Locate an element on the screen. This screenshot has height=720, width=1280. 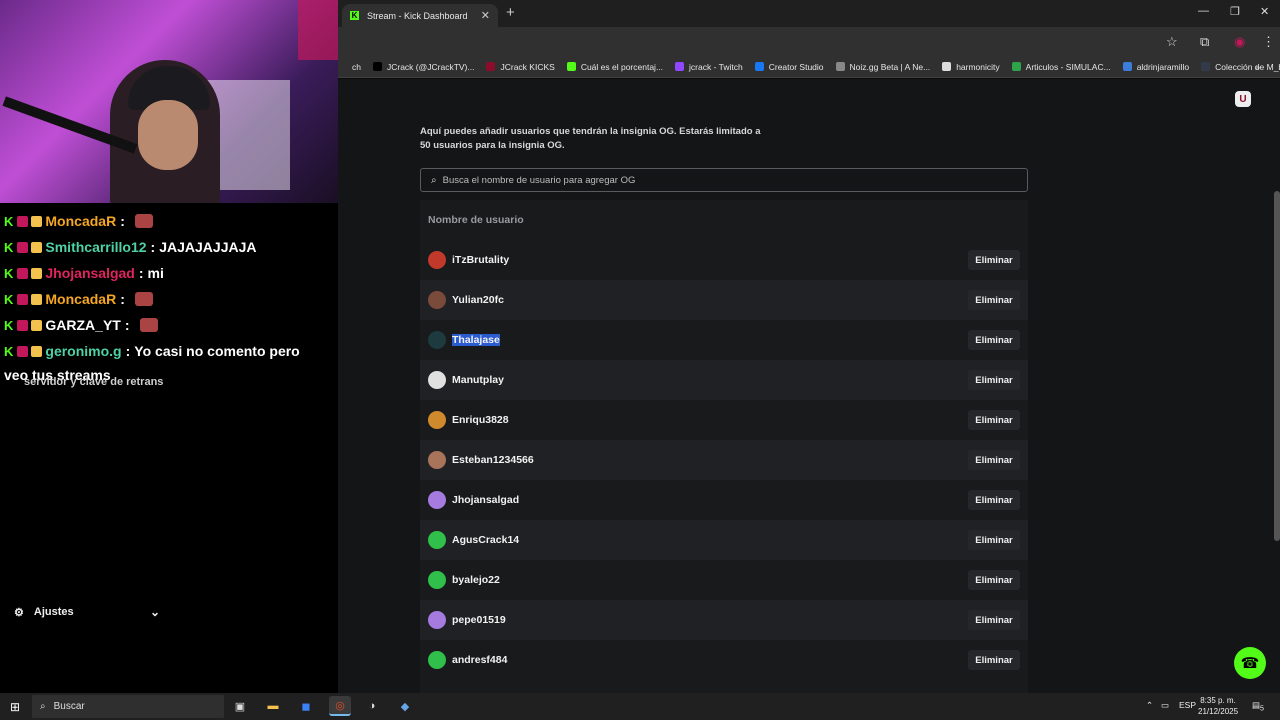
headset-icon: ☎ is located at coordinates (1250, 663).